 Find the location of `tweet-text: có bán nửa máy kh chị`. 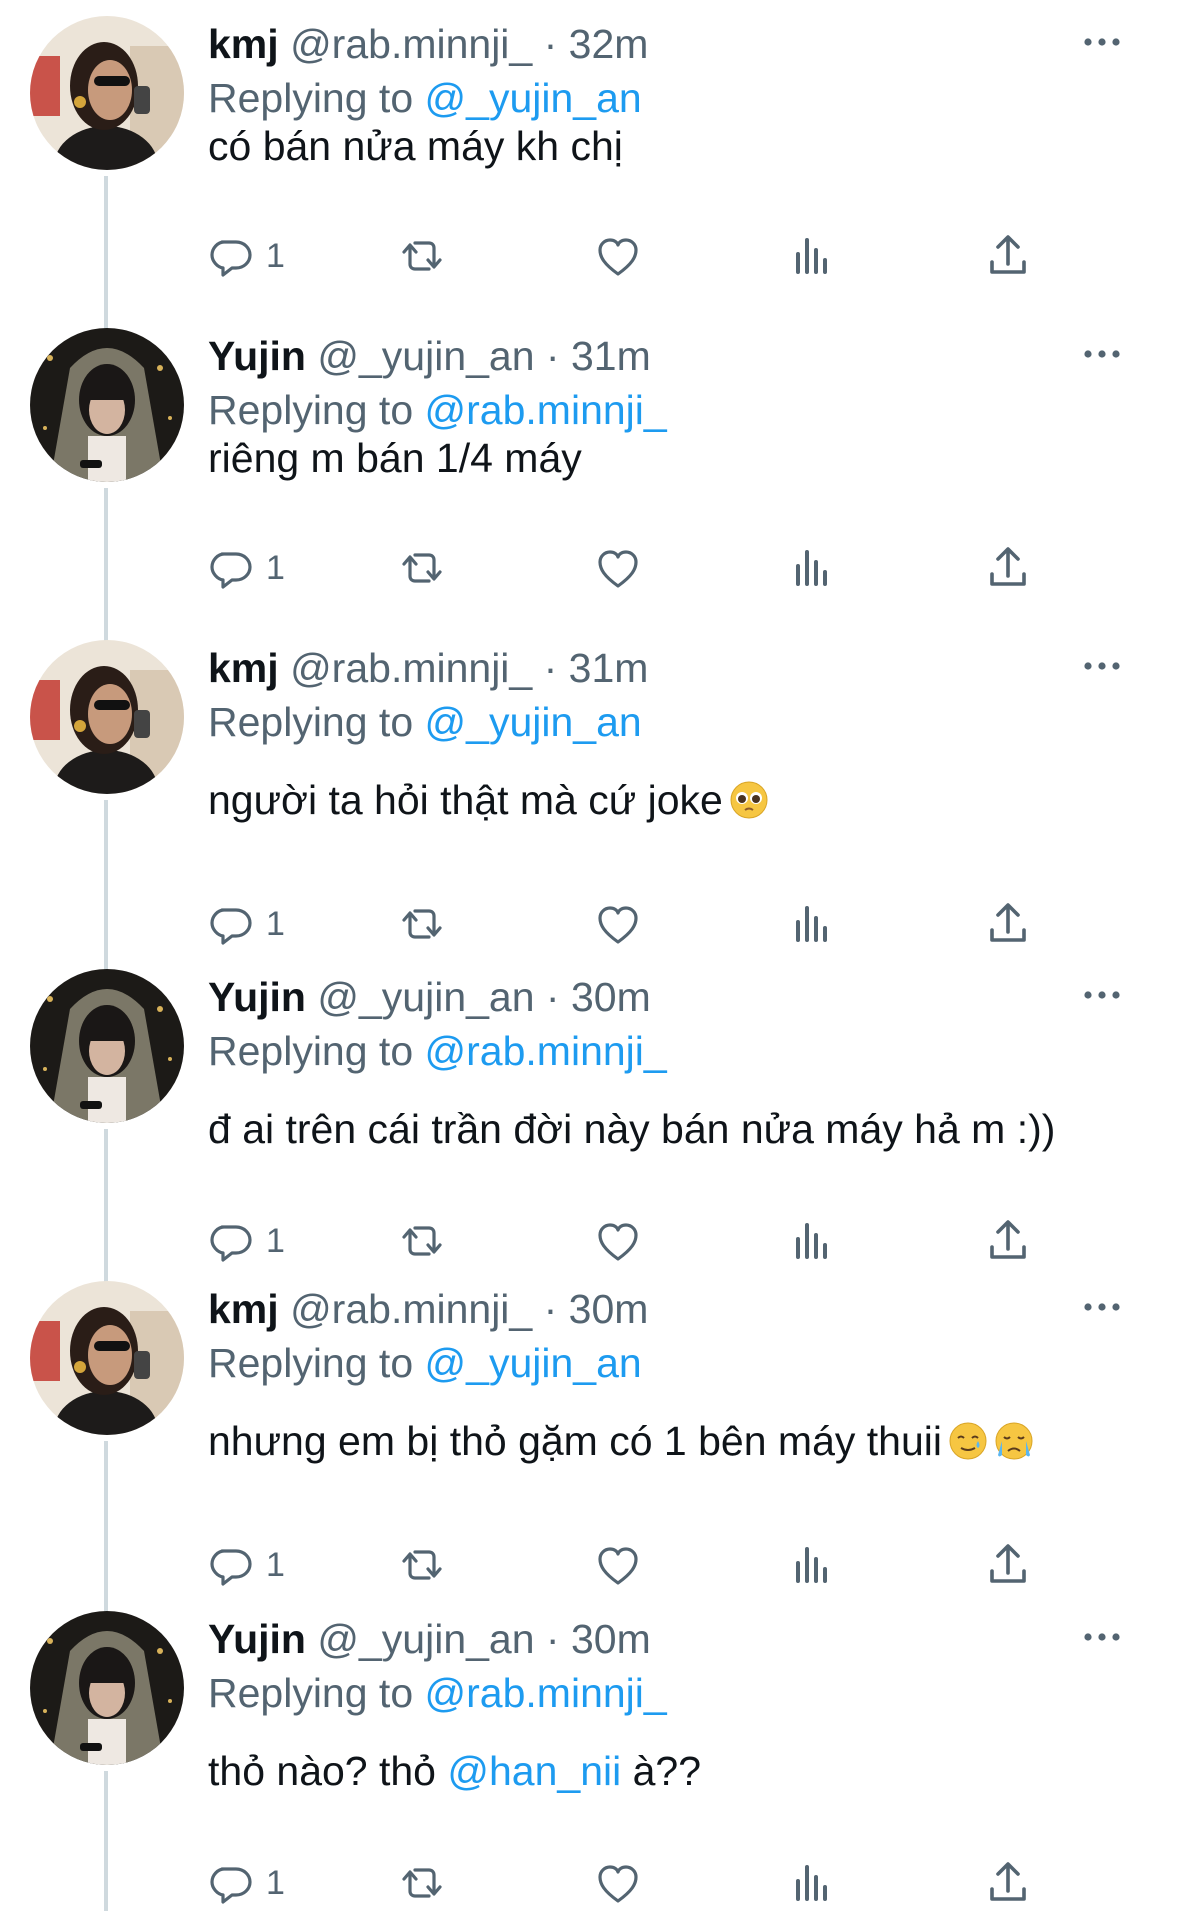

tweet-text: có bán nửa máy kh chị is located at coordinates (415, 146).